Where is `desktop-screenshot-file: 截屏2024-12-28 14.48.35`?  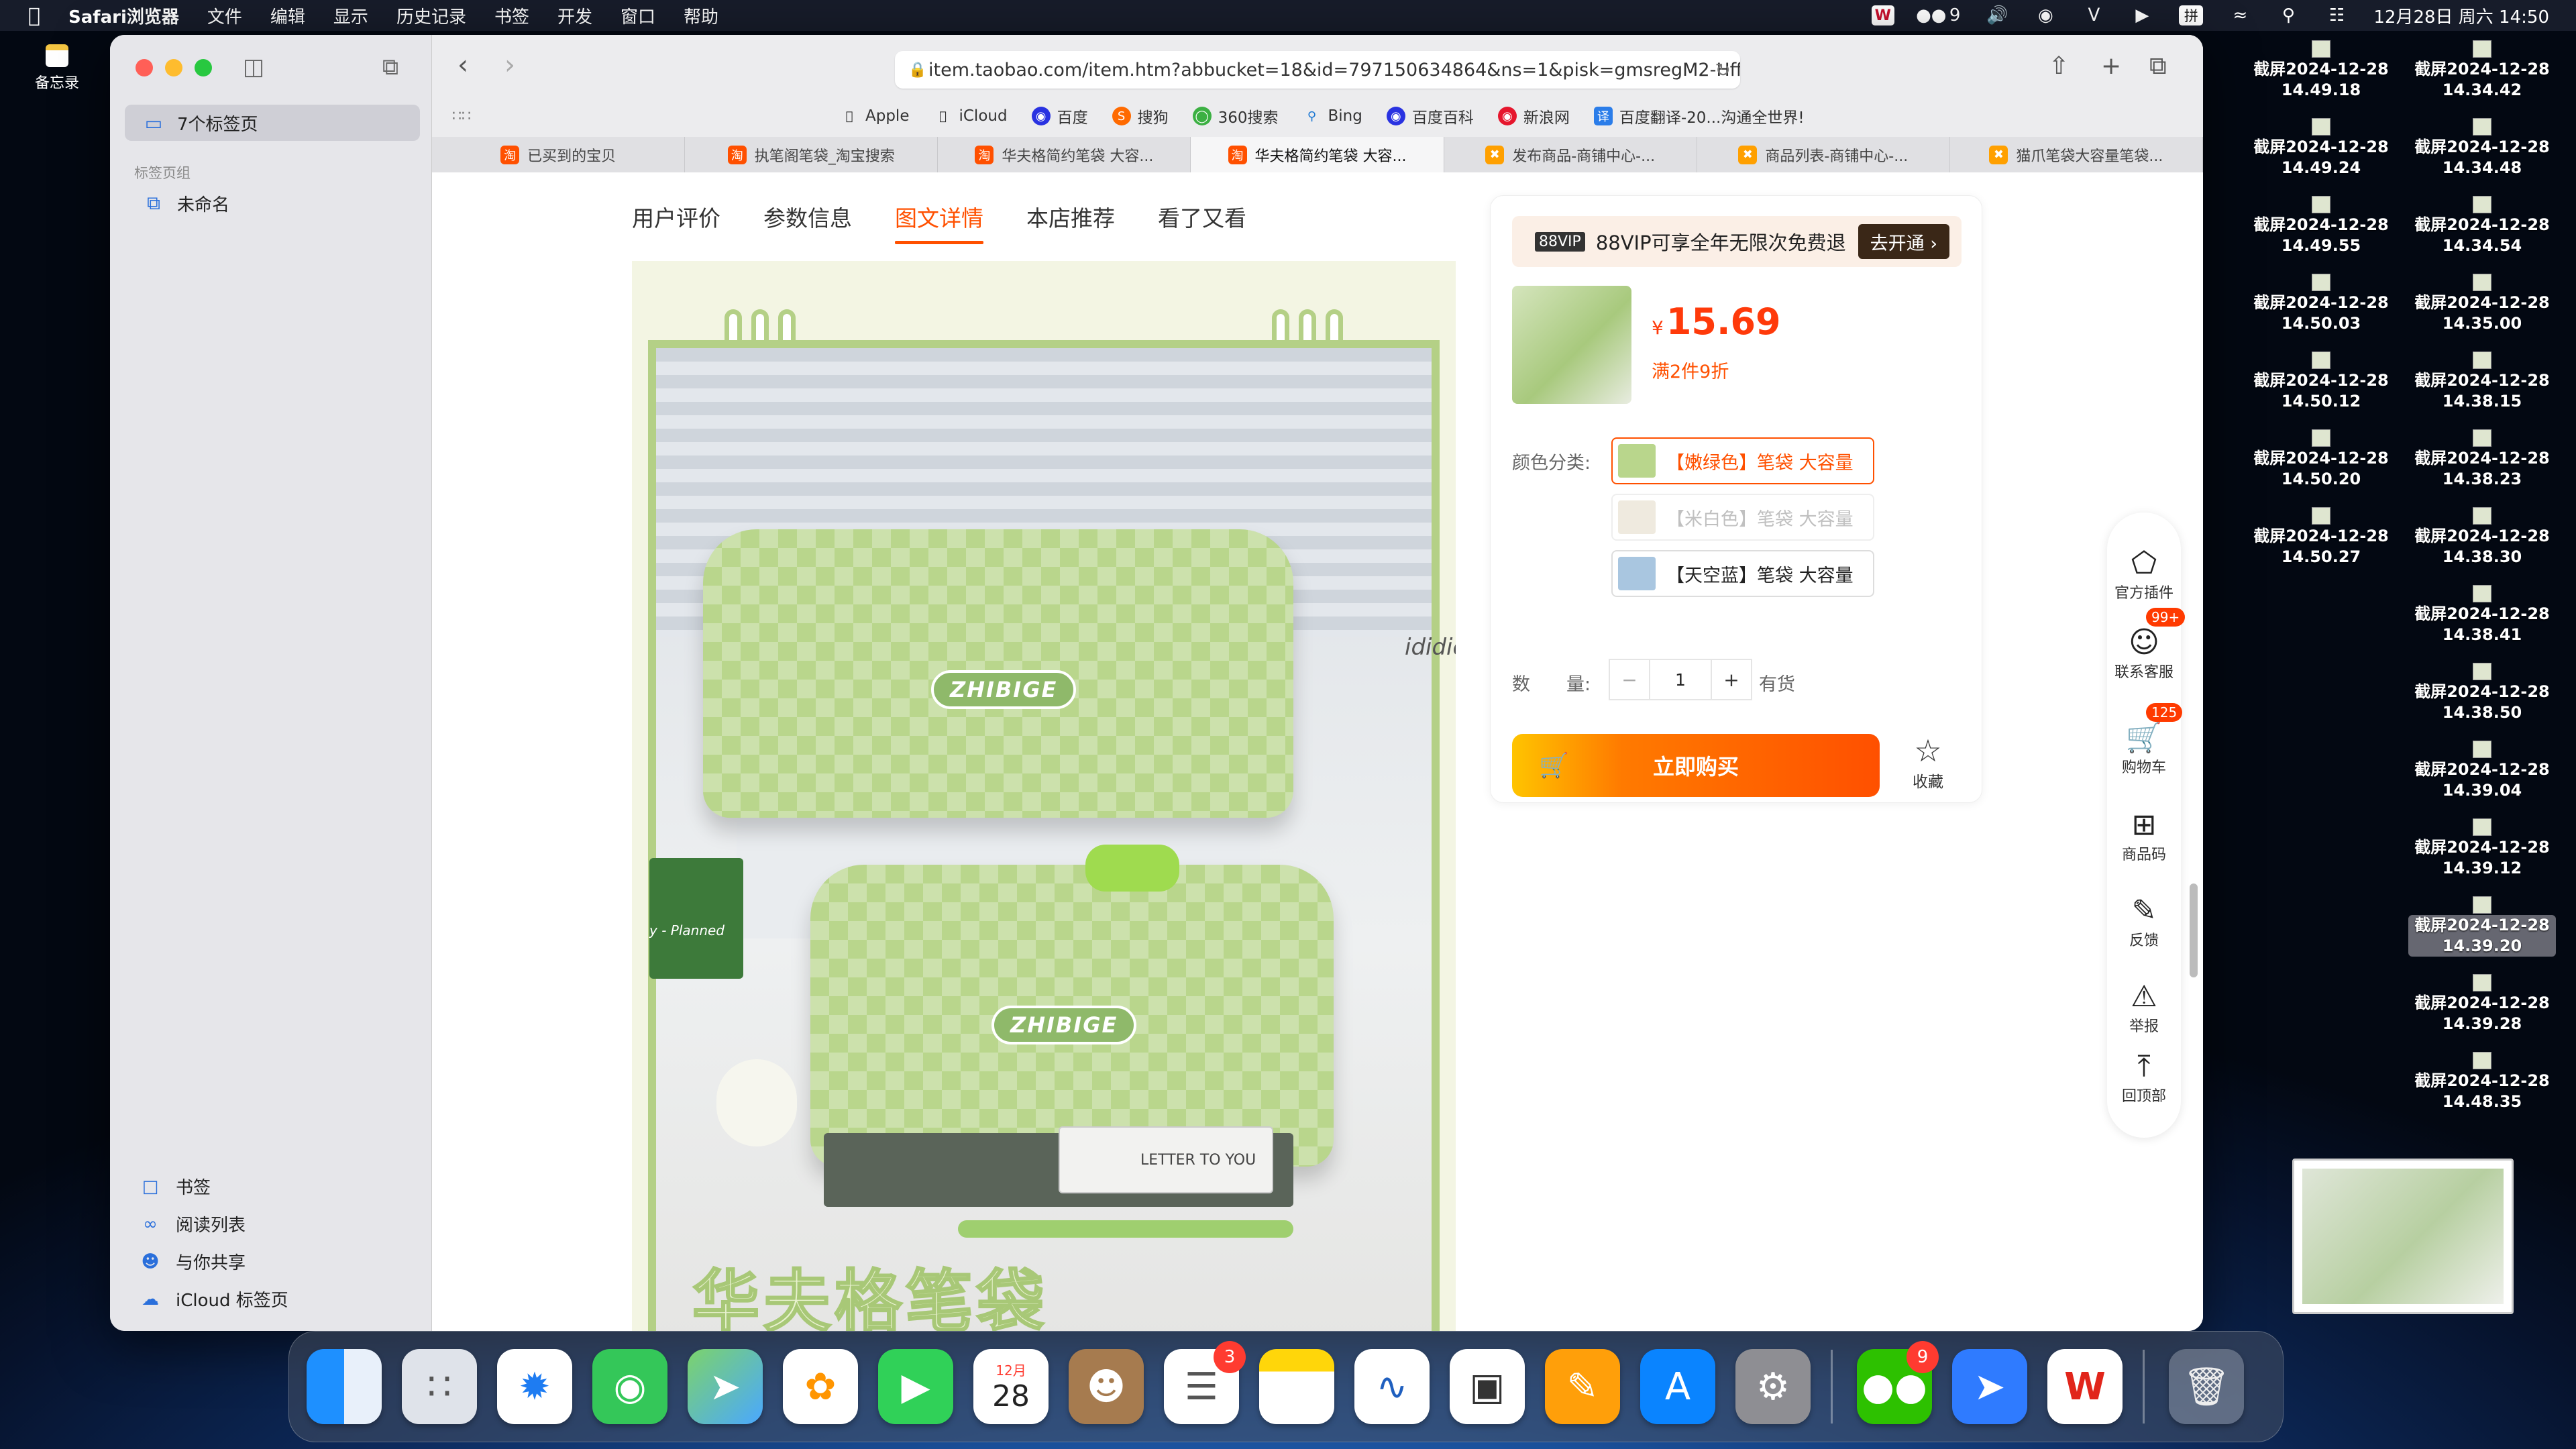
desktop-screenshot-file: 截屏2024-12-28 14.48.35 is located at coordinates (2482, 1082).